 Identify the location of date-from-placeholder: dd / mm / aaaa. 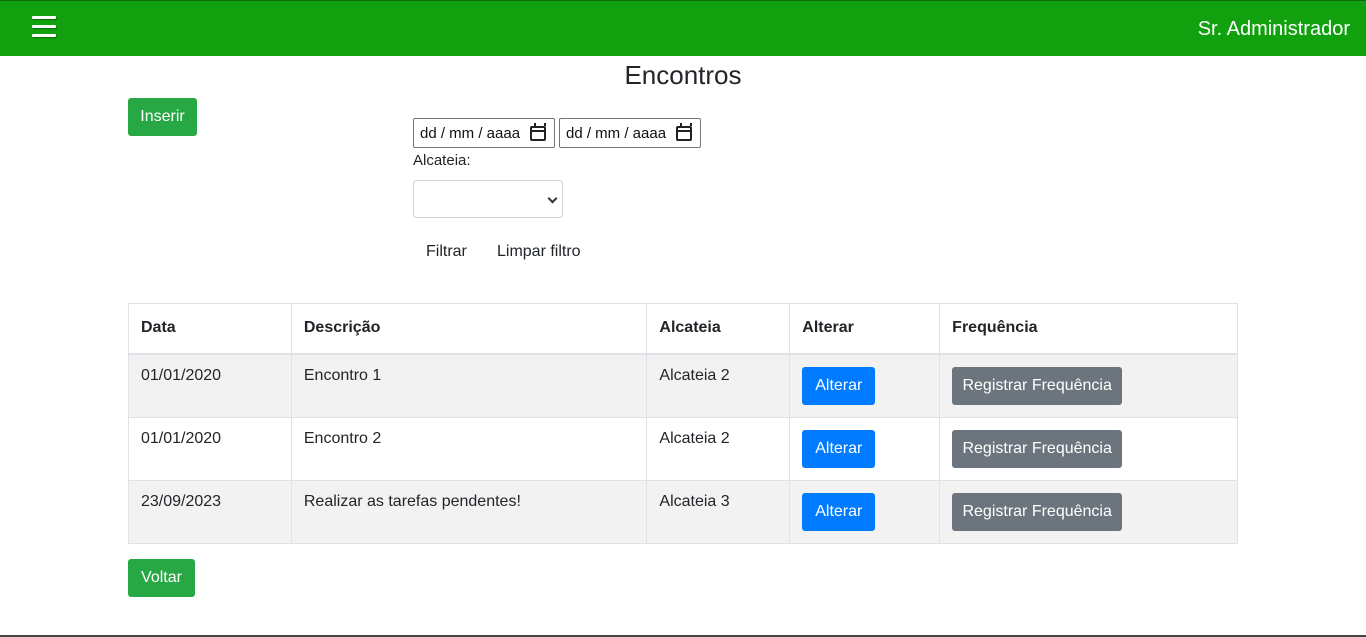
(470, 133).